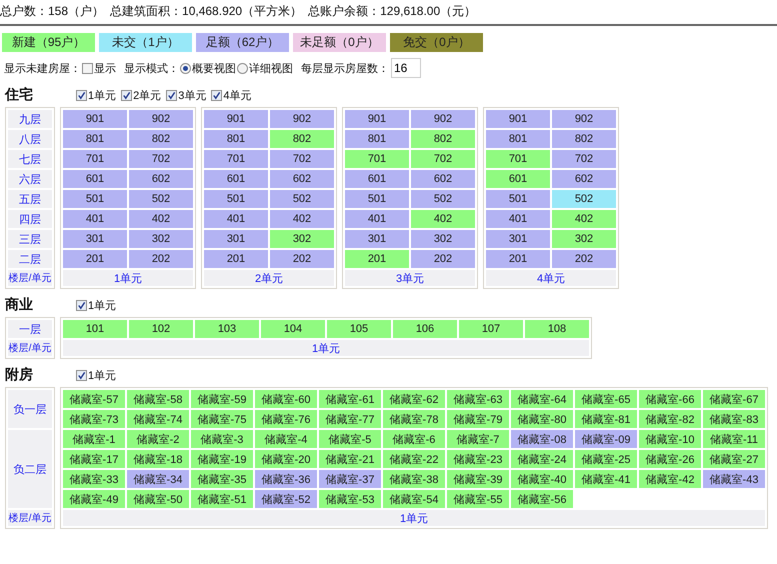  What do you see at coordinates (286, 459) in the screenshot?
I see `room-cell: 储藏室-20` at bounding box center [286, 459].